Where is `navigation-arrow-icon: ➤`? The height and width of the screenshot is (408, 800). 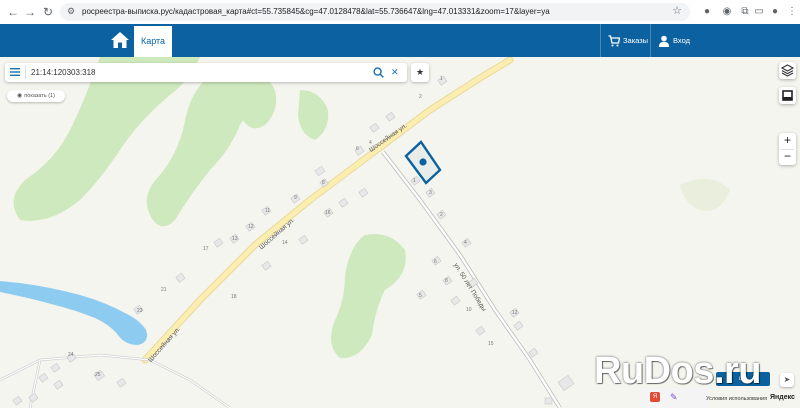 navigation-arrow-icon: ➤ is located at coordinates (787, 380).